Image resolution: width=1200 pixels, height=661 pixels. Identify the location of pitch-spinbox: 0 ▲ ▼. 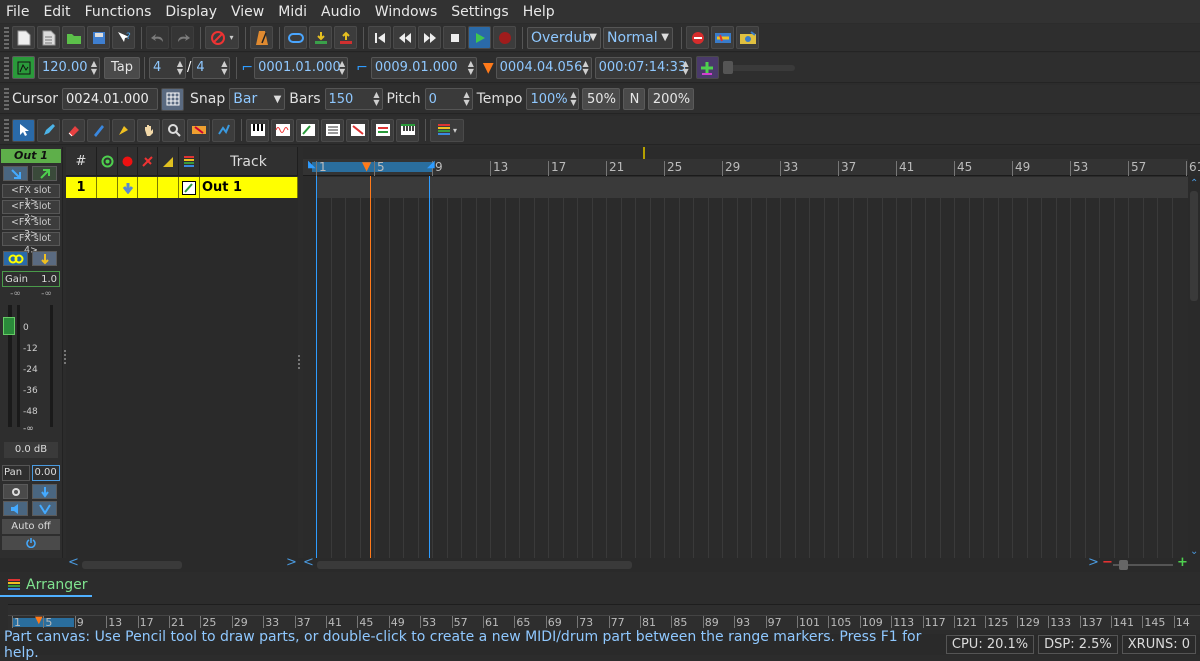
(448, 99).